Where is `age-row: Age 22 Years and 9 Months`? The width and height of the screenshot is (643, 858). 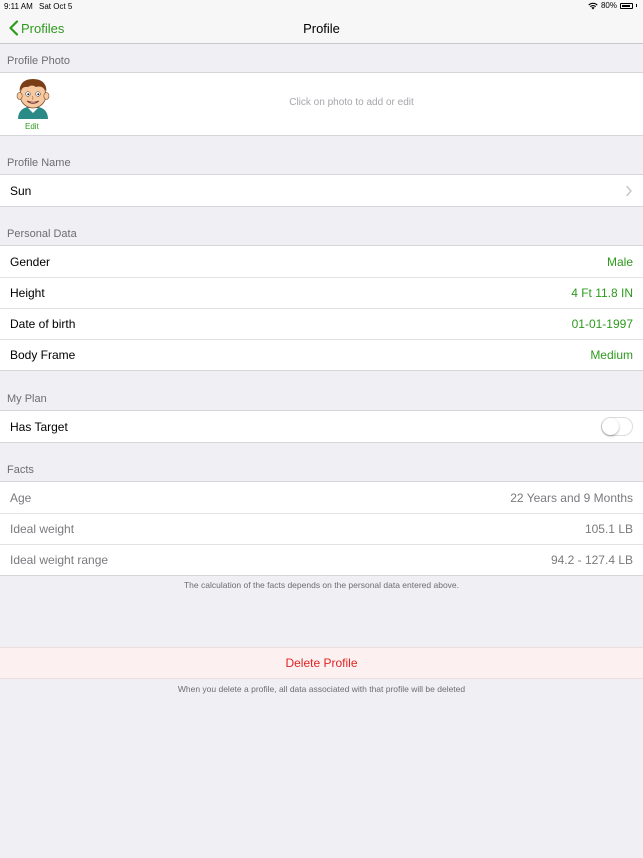 age-row: Age 22 Years and 9 Months is located at coordinates (321, 497).